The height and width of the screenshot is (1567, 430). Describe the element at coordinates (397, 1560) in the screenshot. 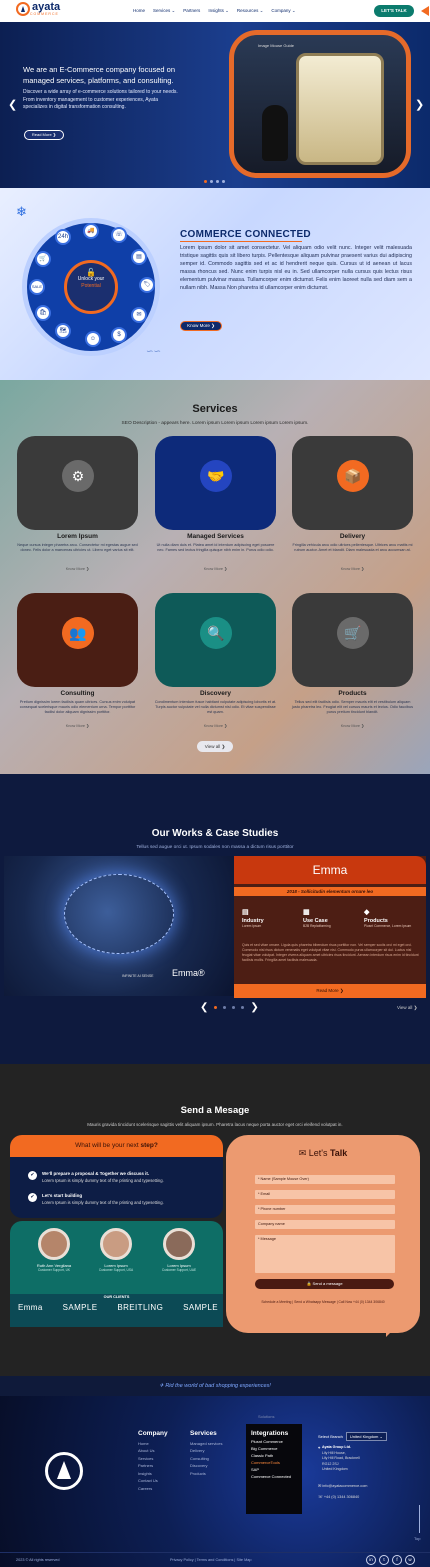

I see `facebook-icon: f` at that location.